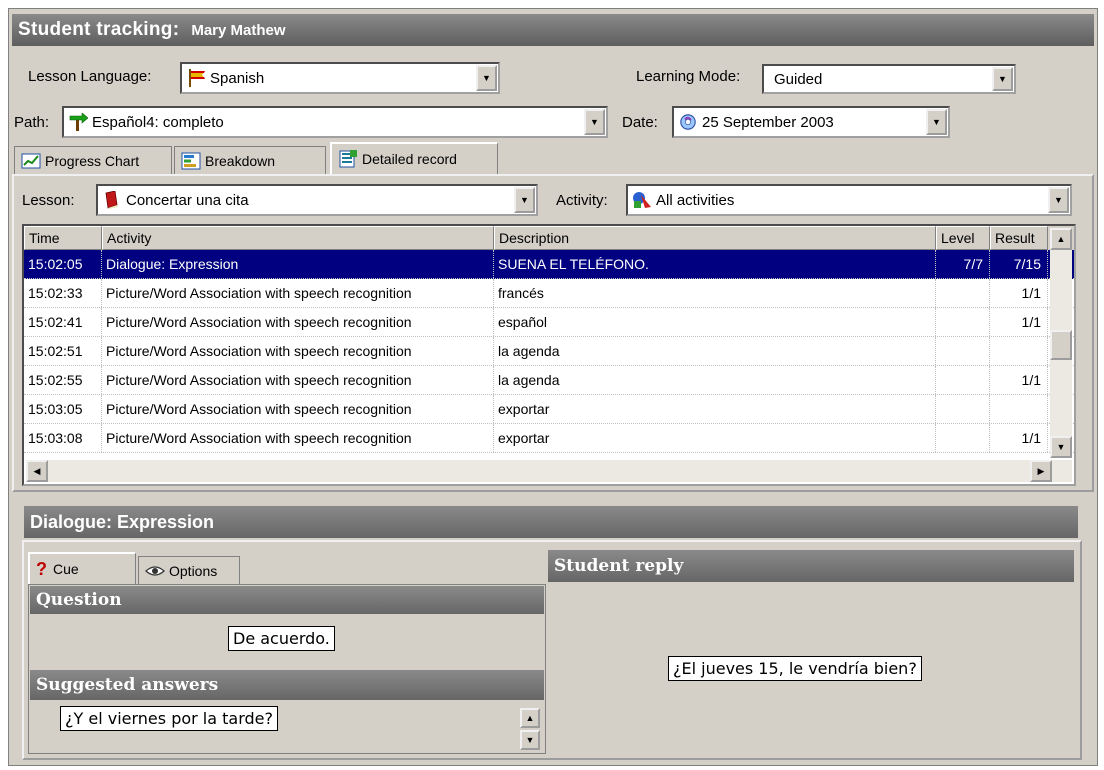 This screenshot has width=1104, height=770. Describe the element at coordinates (93, 160) in the screenshot. I see `tab-progress-chart: Progress Chart` at that location.